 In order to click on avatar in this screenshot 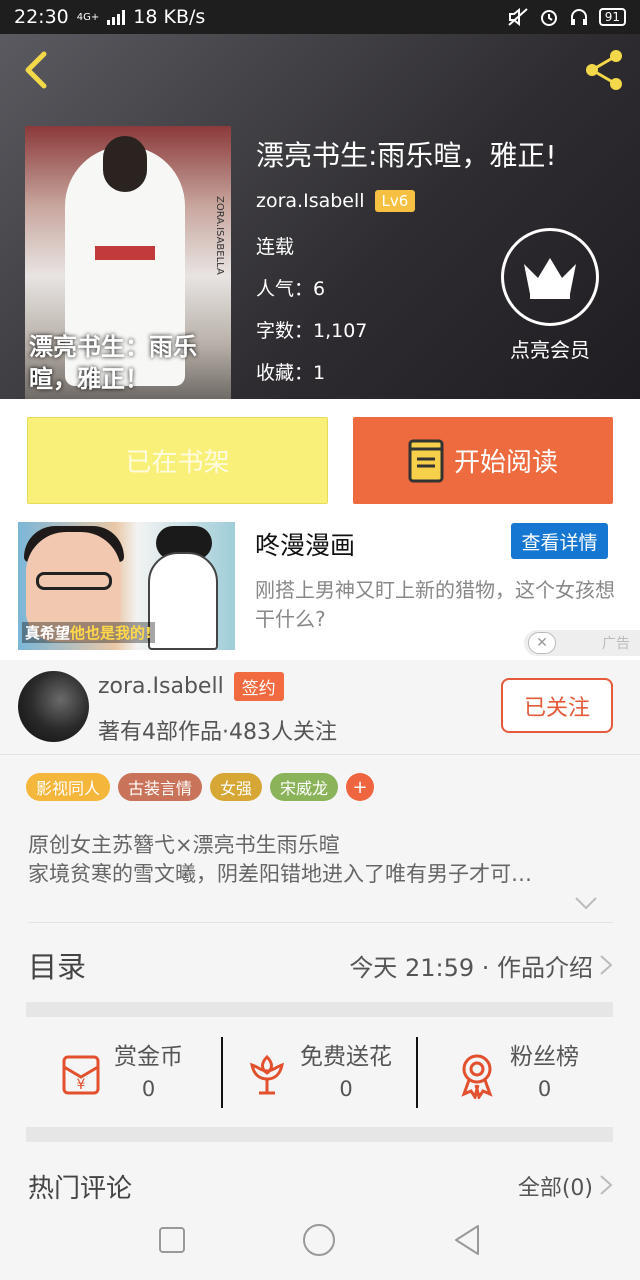, I will do `click(53, 706)`.